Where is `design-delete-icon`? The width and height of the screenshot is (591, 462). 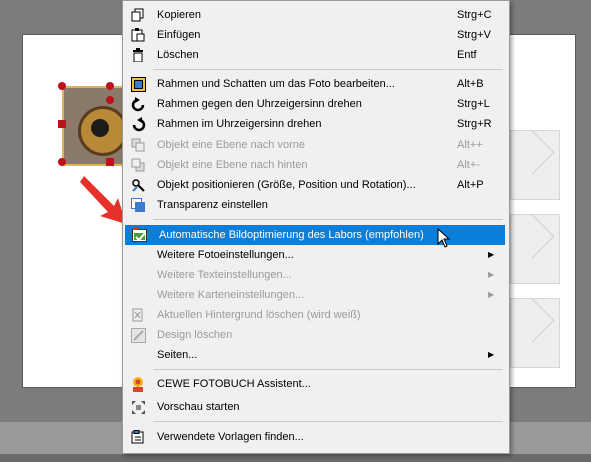 design-delete-icon is located at coordinates (138, 335).